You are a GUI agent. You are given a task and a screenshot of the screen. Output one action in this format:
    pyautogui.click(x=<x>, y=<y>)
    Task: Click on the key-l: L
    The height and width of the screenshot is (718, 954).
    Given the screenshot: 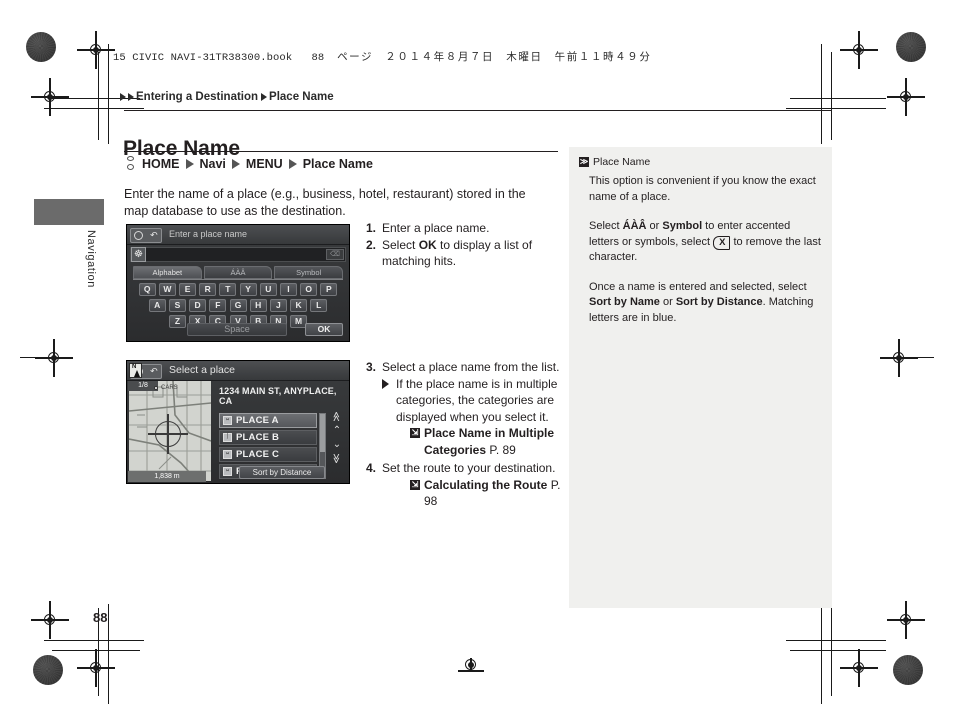 What is the action you would take?
    pyautogui.click(x=319, y=306)
    